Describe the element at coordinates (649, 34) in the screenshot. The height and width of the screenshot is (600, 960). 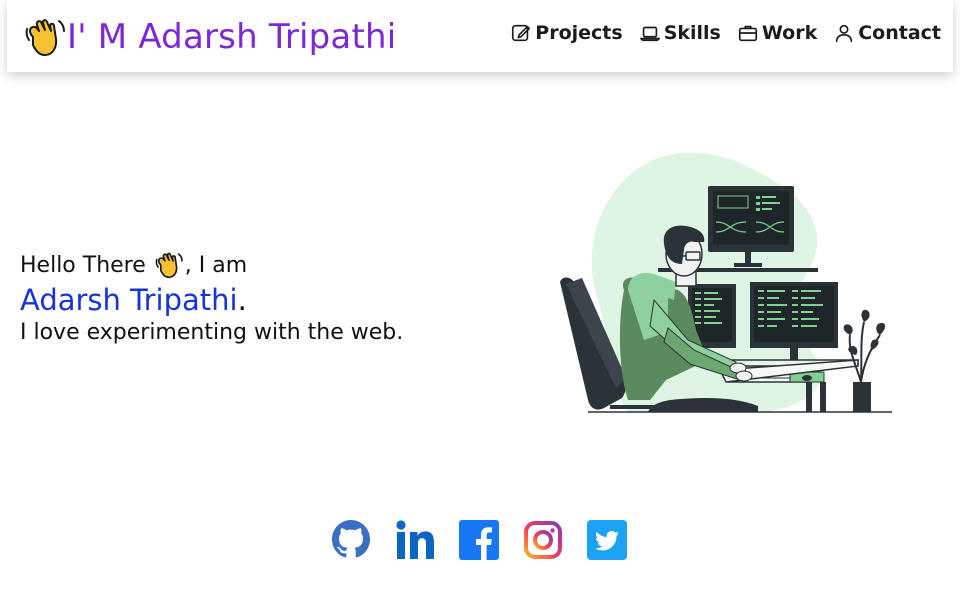
I see `laptop-icon` at that location.